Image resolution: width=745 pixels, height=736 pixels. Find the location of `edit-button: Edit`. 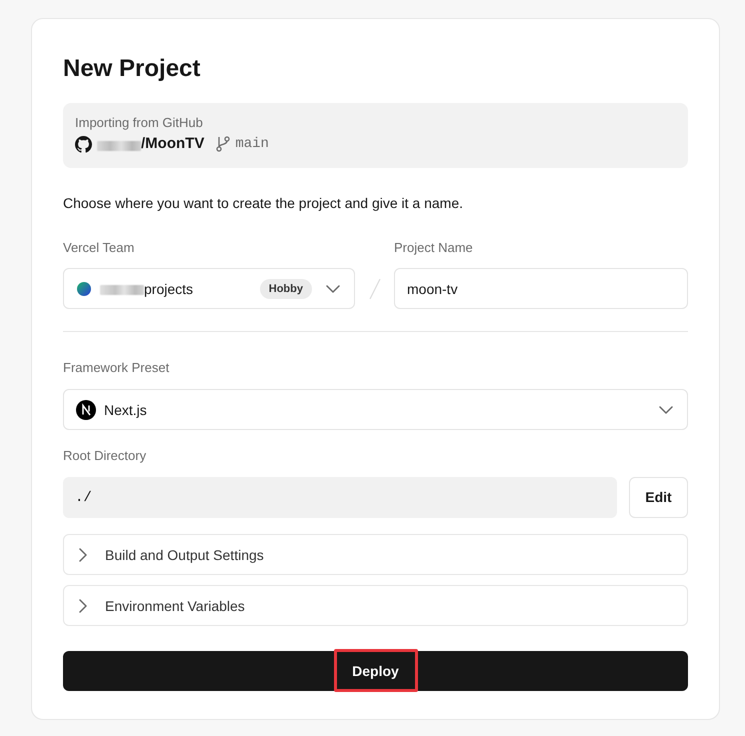

edit-button: Edit is located at coordinates (658, 497).